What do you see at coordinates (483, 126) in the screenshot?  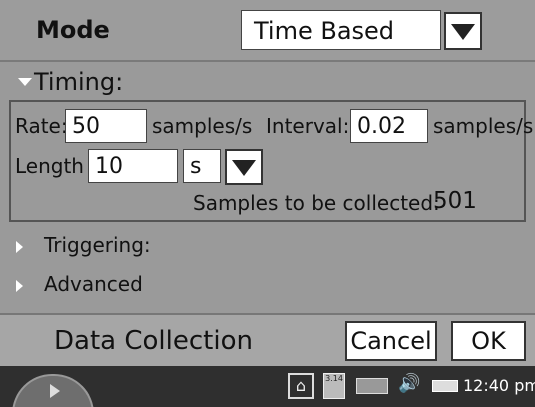 I see `interval-unit: samples/s` at bounding box center [483, 126].